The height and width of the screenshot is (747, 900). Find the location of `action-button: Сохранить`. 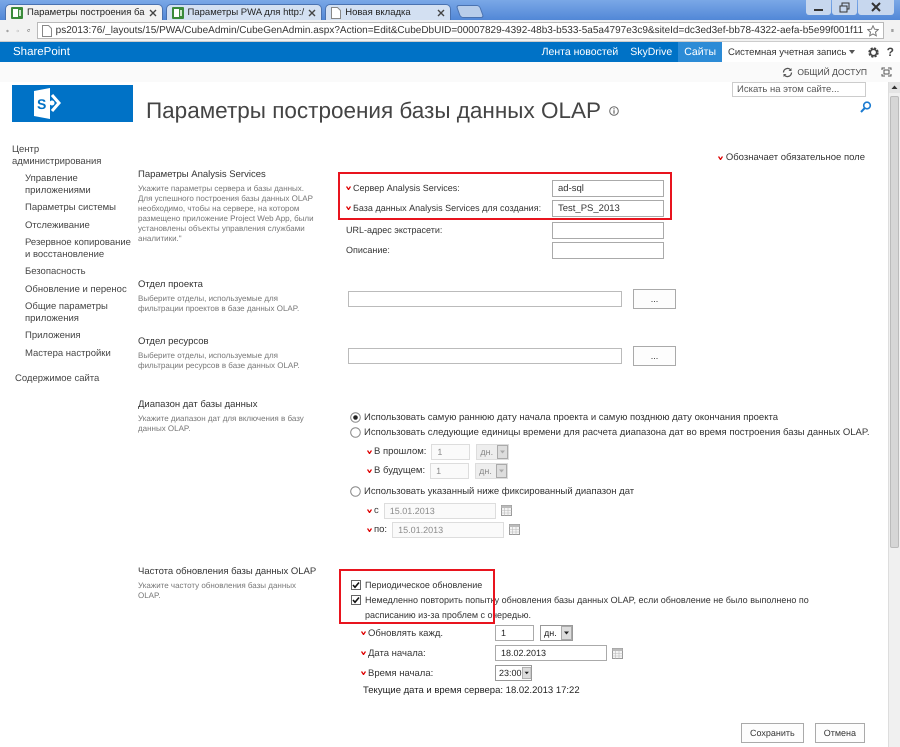

action-button: Сохранить is located at coordinates (772, 733).